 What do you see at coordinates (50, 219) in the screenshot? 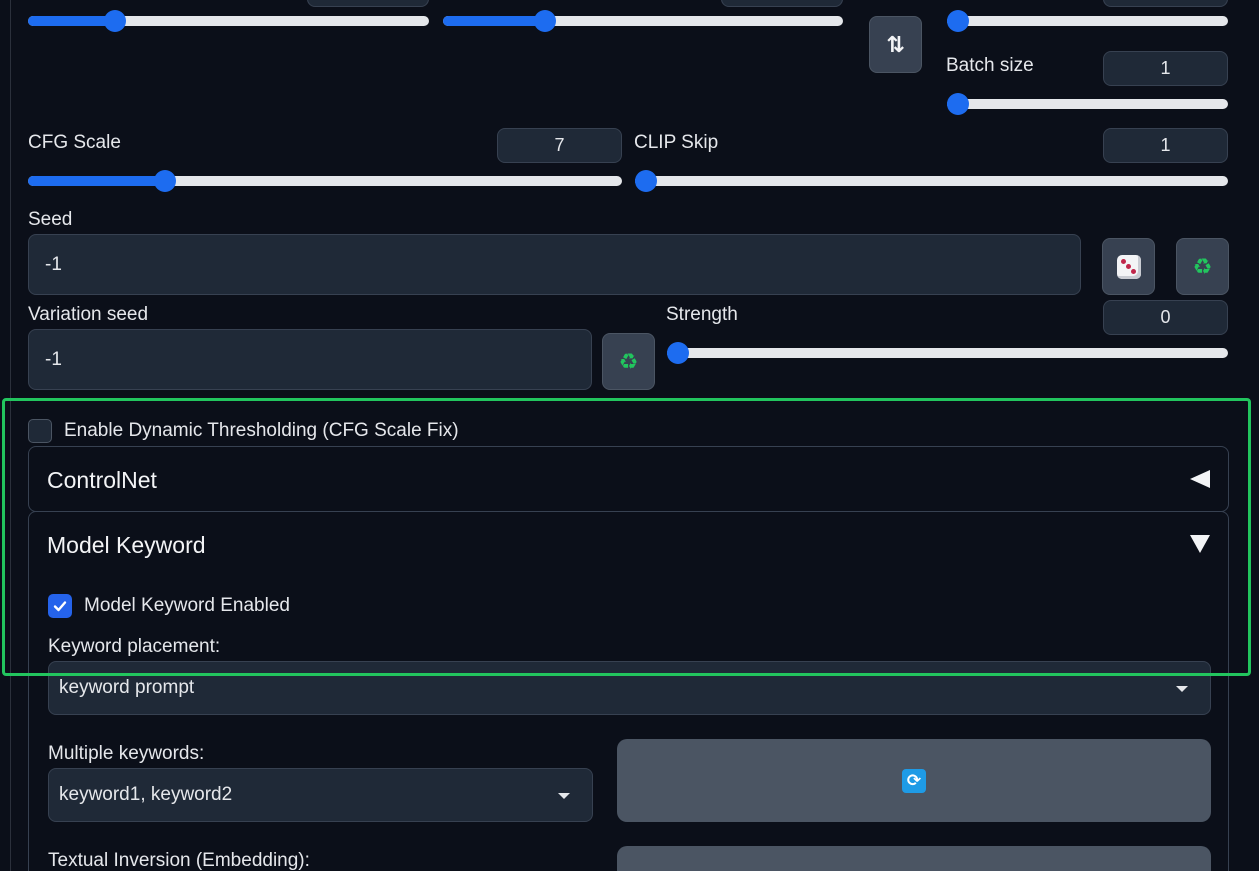
I see `seed-label: Seed` at bounding box center [50, 219].